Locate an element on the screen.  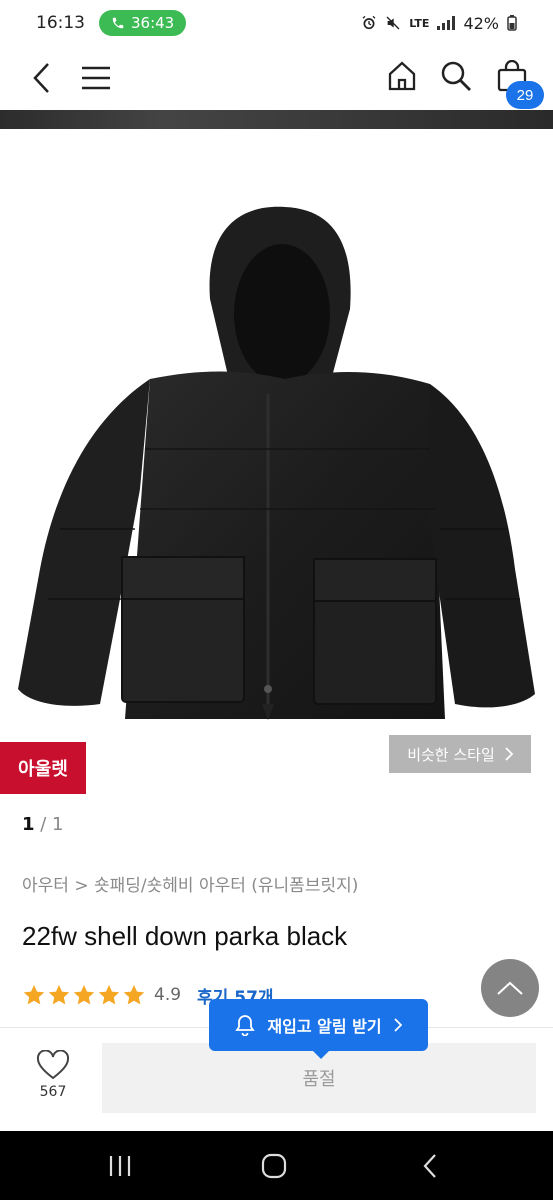
image-pager: 1 / 1 is located at coordinates (43, 824).